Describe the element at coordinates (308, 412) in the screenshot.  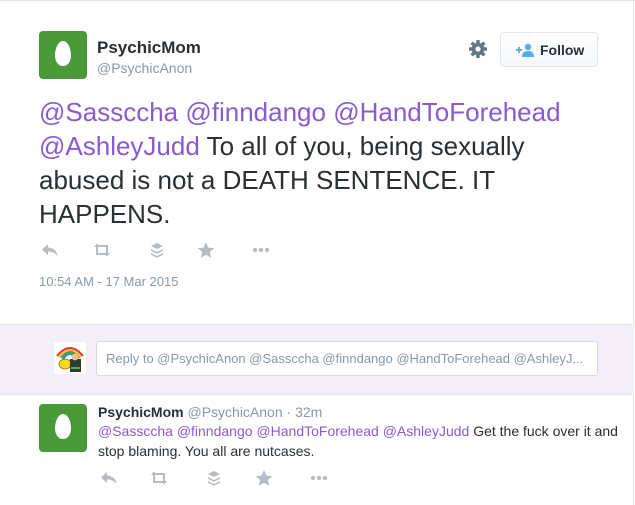
I see `reply-timestamp: 32m` at that location.